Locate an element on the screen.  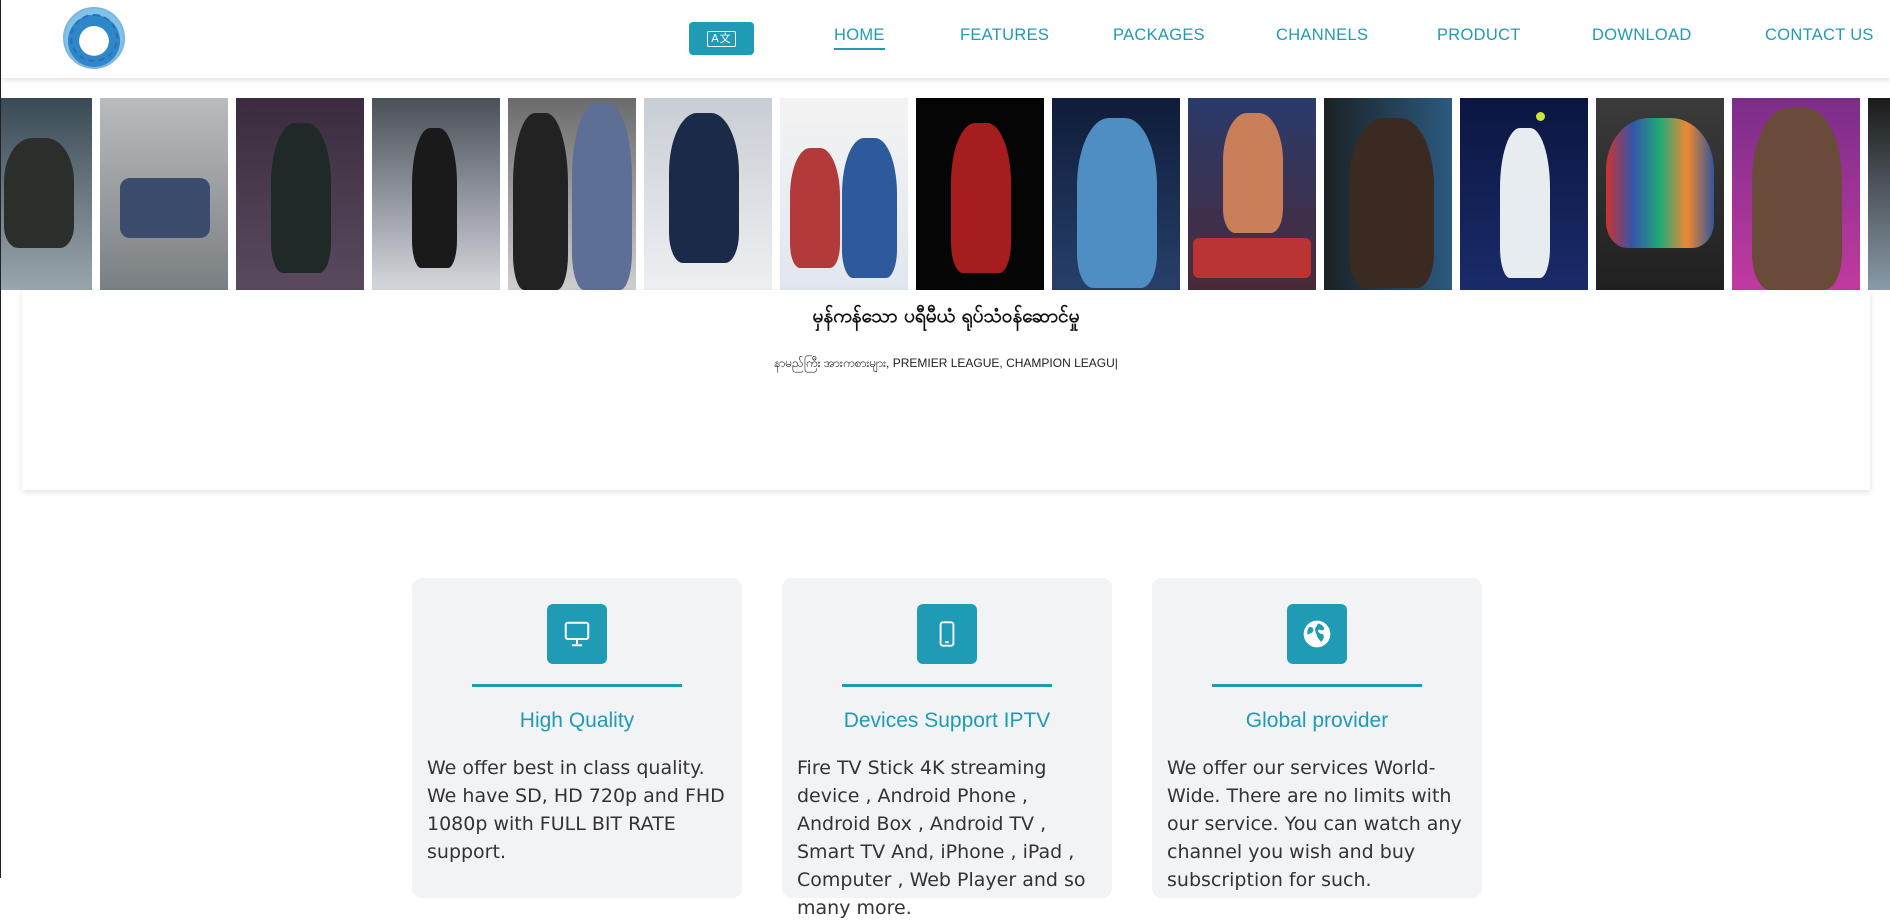
tile-race-cars is located at coordinates (164, 194).